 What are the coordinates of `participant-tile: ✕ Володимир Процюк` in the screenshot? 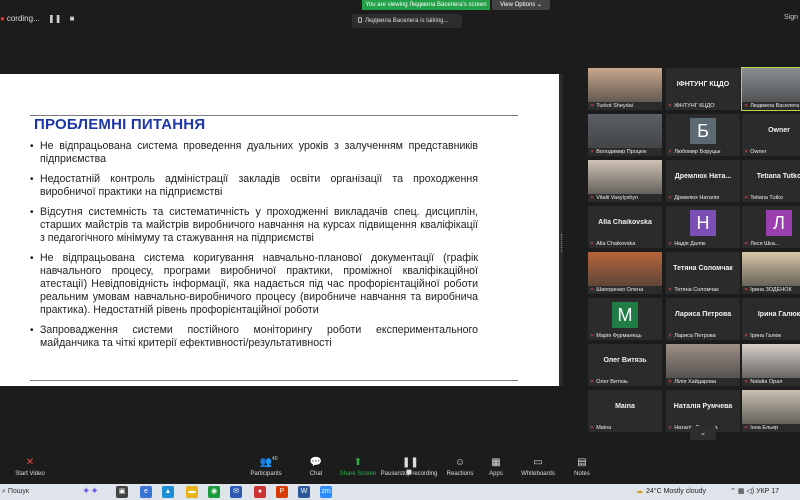 It's located at (625, 135).